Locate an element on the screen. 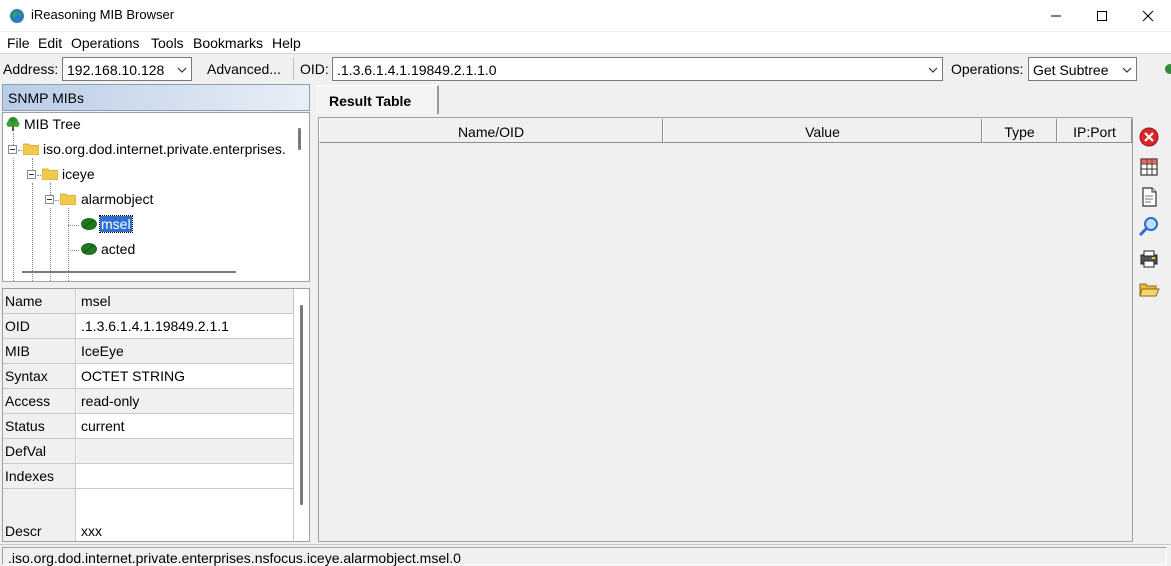 This screenshot has width=1171, height=566. toolbar-separator is located at coordinates (293, 69).